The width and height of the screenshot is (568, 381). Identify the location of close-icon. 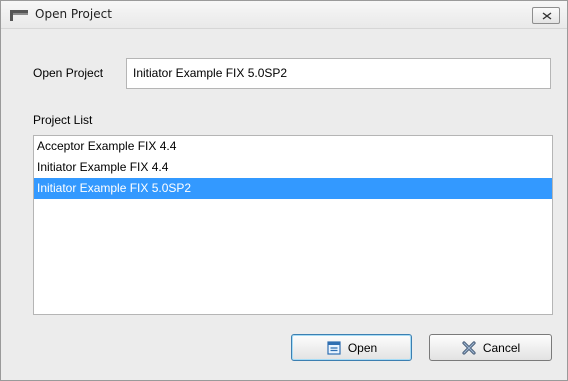
(547, 16).